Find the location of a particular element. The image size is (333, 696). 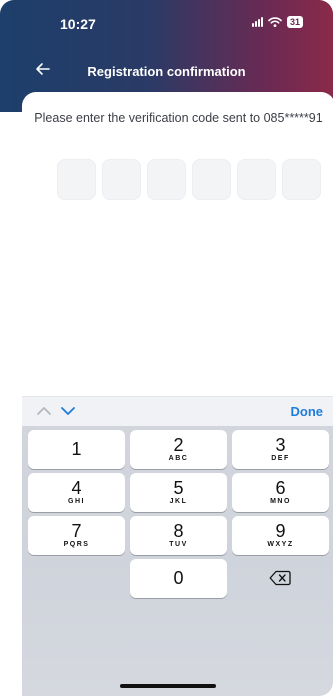

key-number: 5 is located at coordinates (178, 488).